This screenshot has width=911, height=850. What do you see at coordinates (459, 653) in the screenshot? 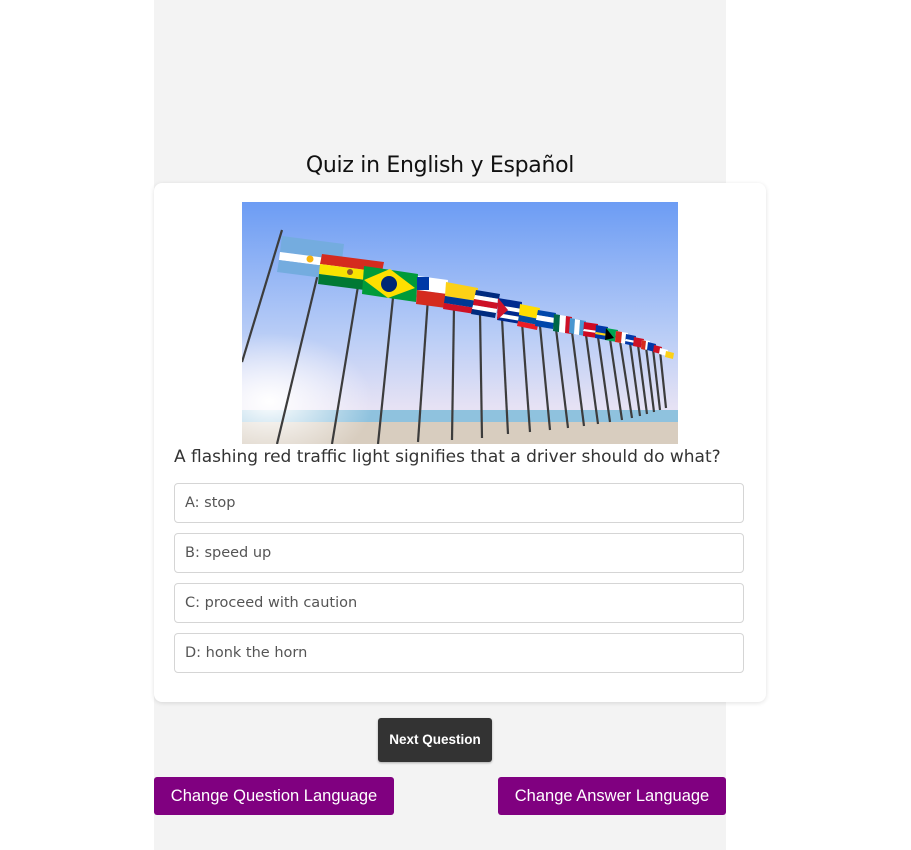
I see `answer-option-d: D: honk the horn` at bounding box center [459, 653].